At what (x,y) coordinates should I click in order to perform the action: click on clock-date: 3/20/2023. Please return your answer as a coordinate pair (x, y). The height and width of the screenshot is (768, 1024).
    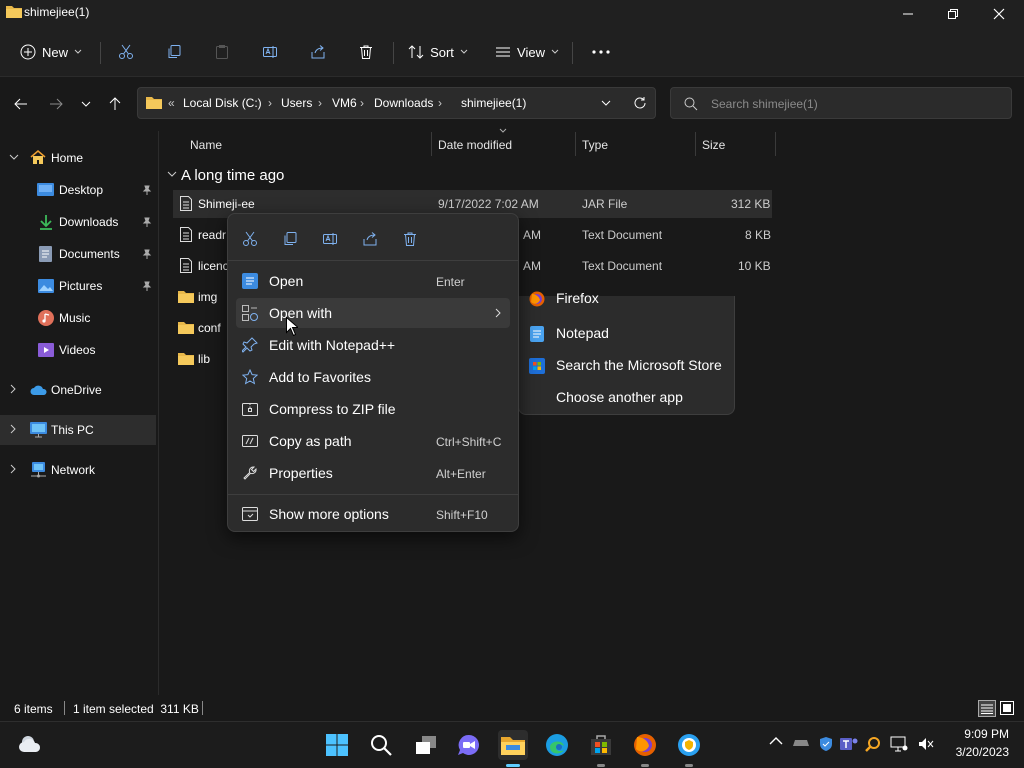
    Looking at the image, I should click on (977, 752).